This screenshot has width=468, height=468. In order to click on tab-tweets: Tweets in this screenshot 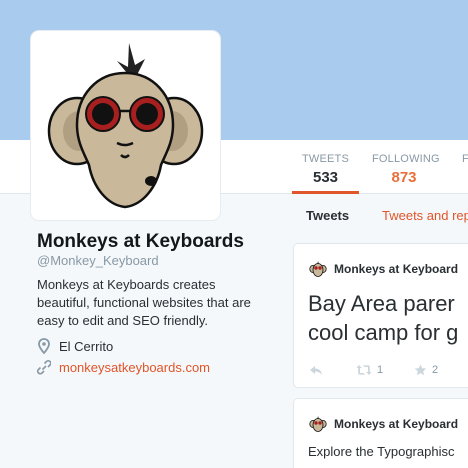, I will do `click(327, 215)`.